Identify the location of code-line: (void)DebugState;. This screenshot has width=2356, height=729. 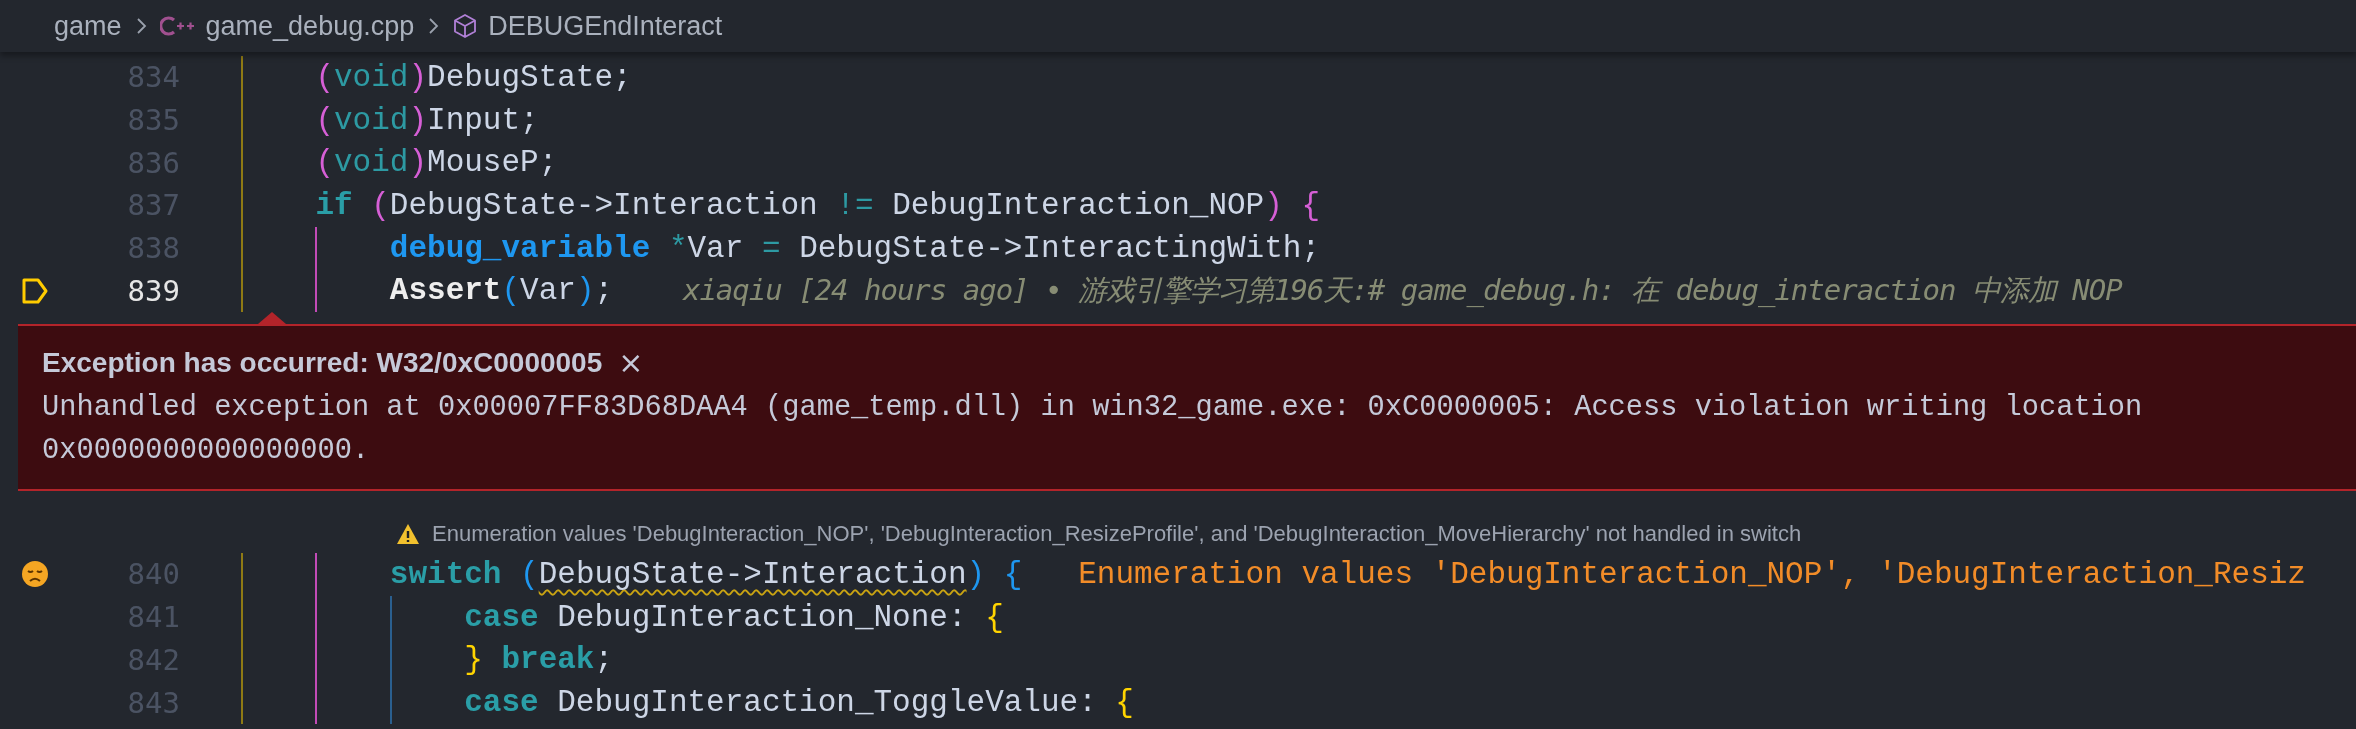
(473, 77).